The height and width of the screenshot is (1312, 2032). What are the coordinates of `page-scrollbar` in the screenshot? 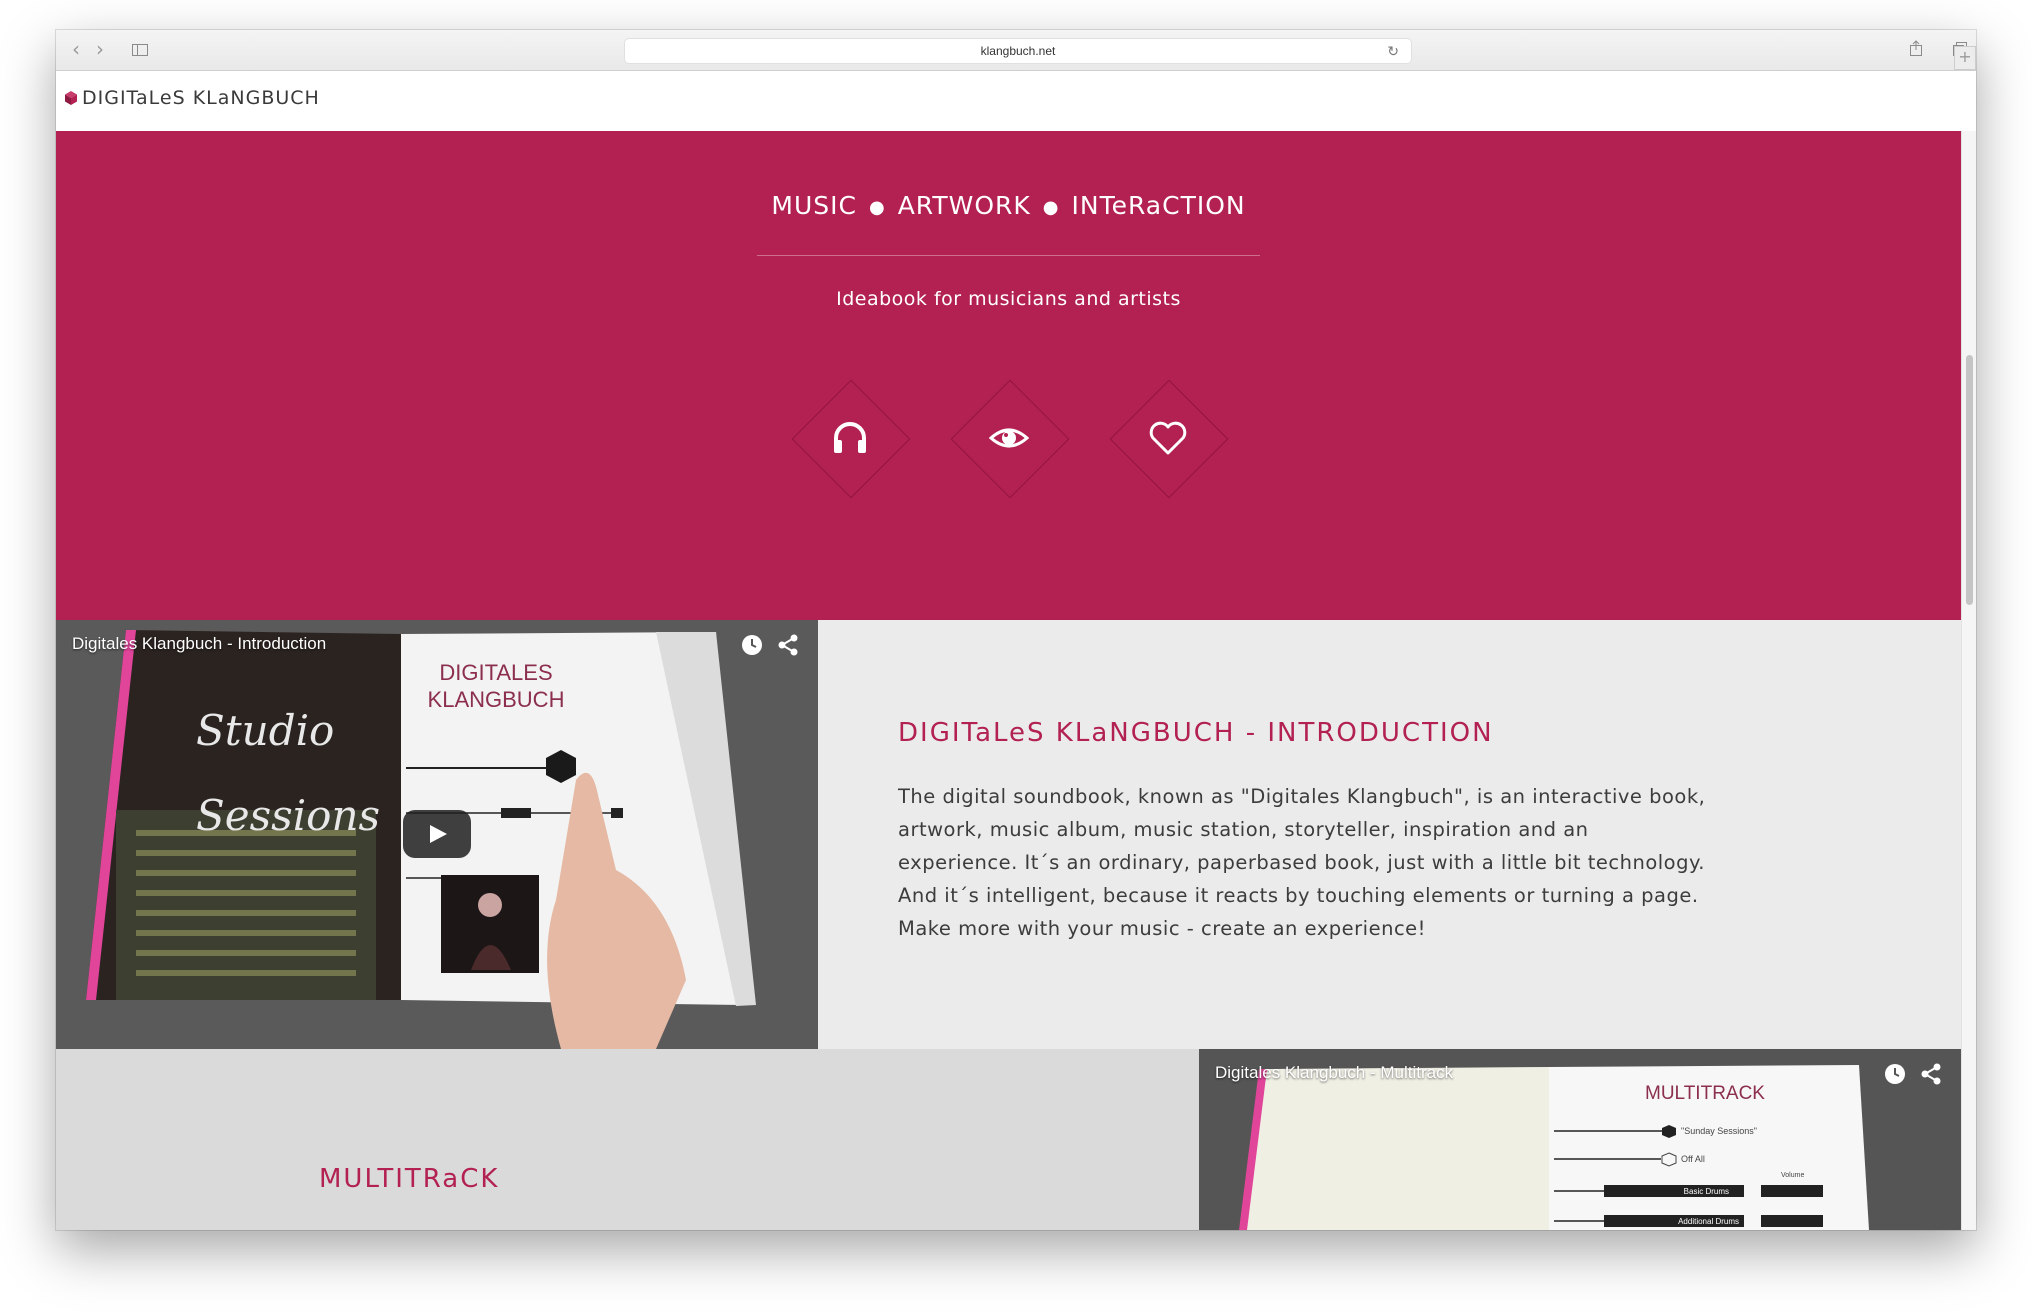 It's located at (1968, 680).